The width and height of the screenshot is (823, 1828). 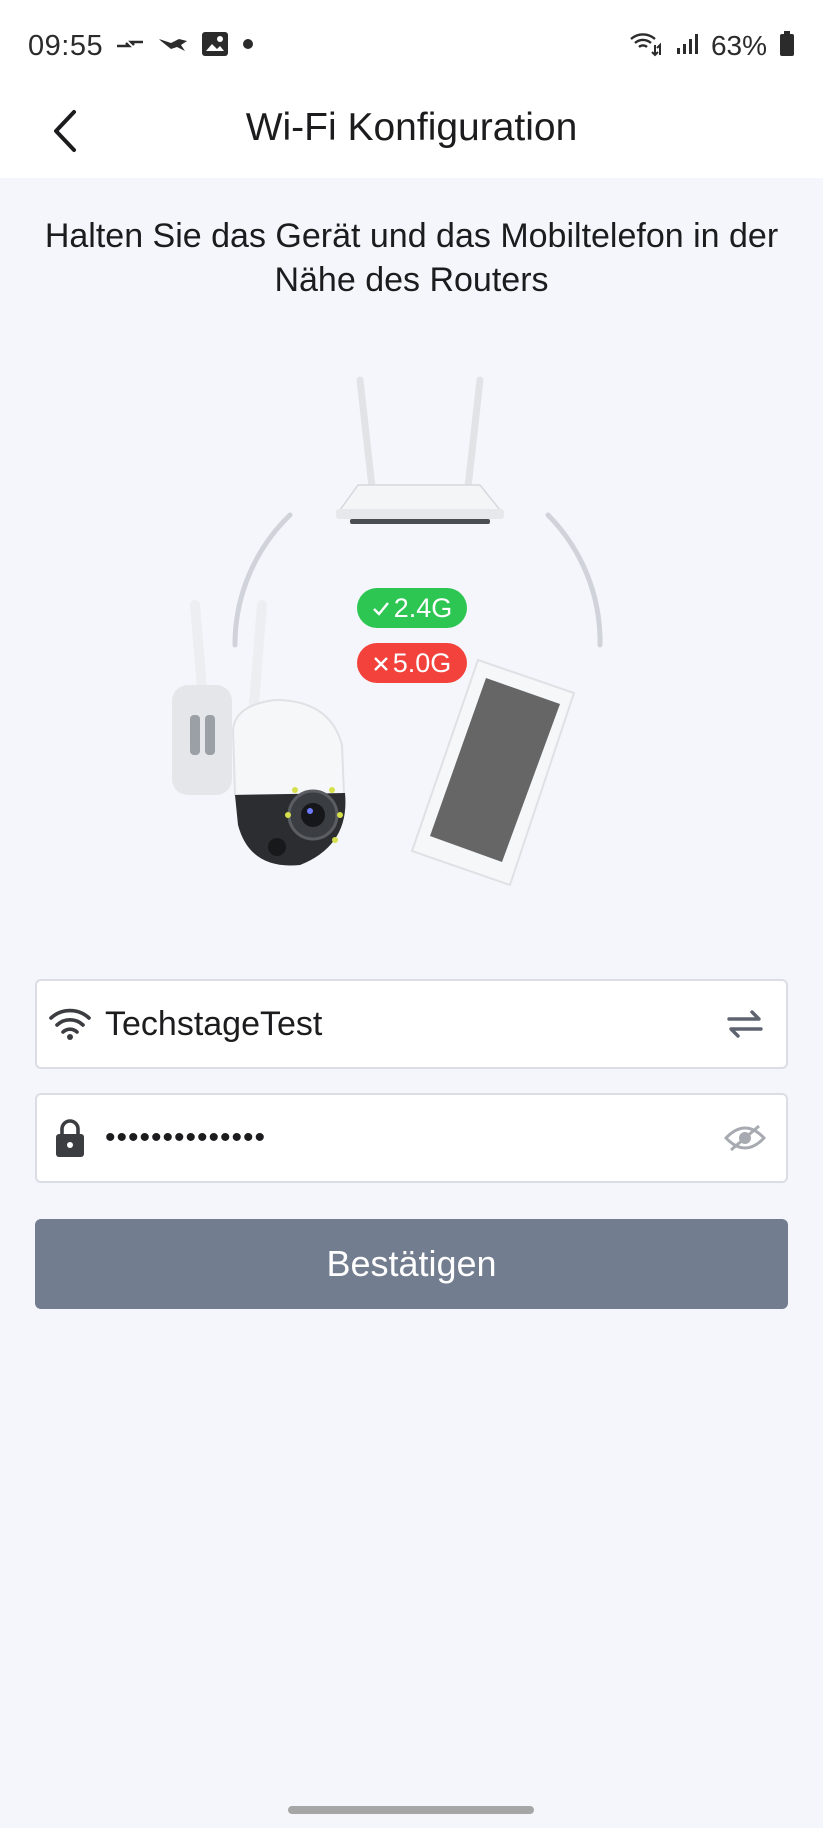 I want to click on router-illustration, so click(x=420, y=450).